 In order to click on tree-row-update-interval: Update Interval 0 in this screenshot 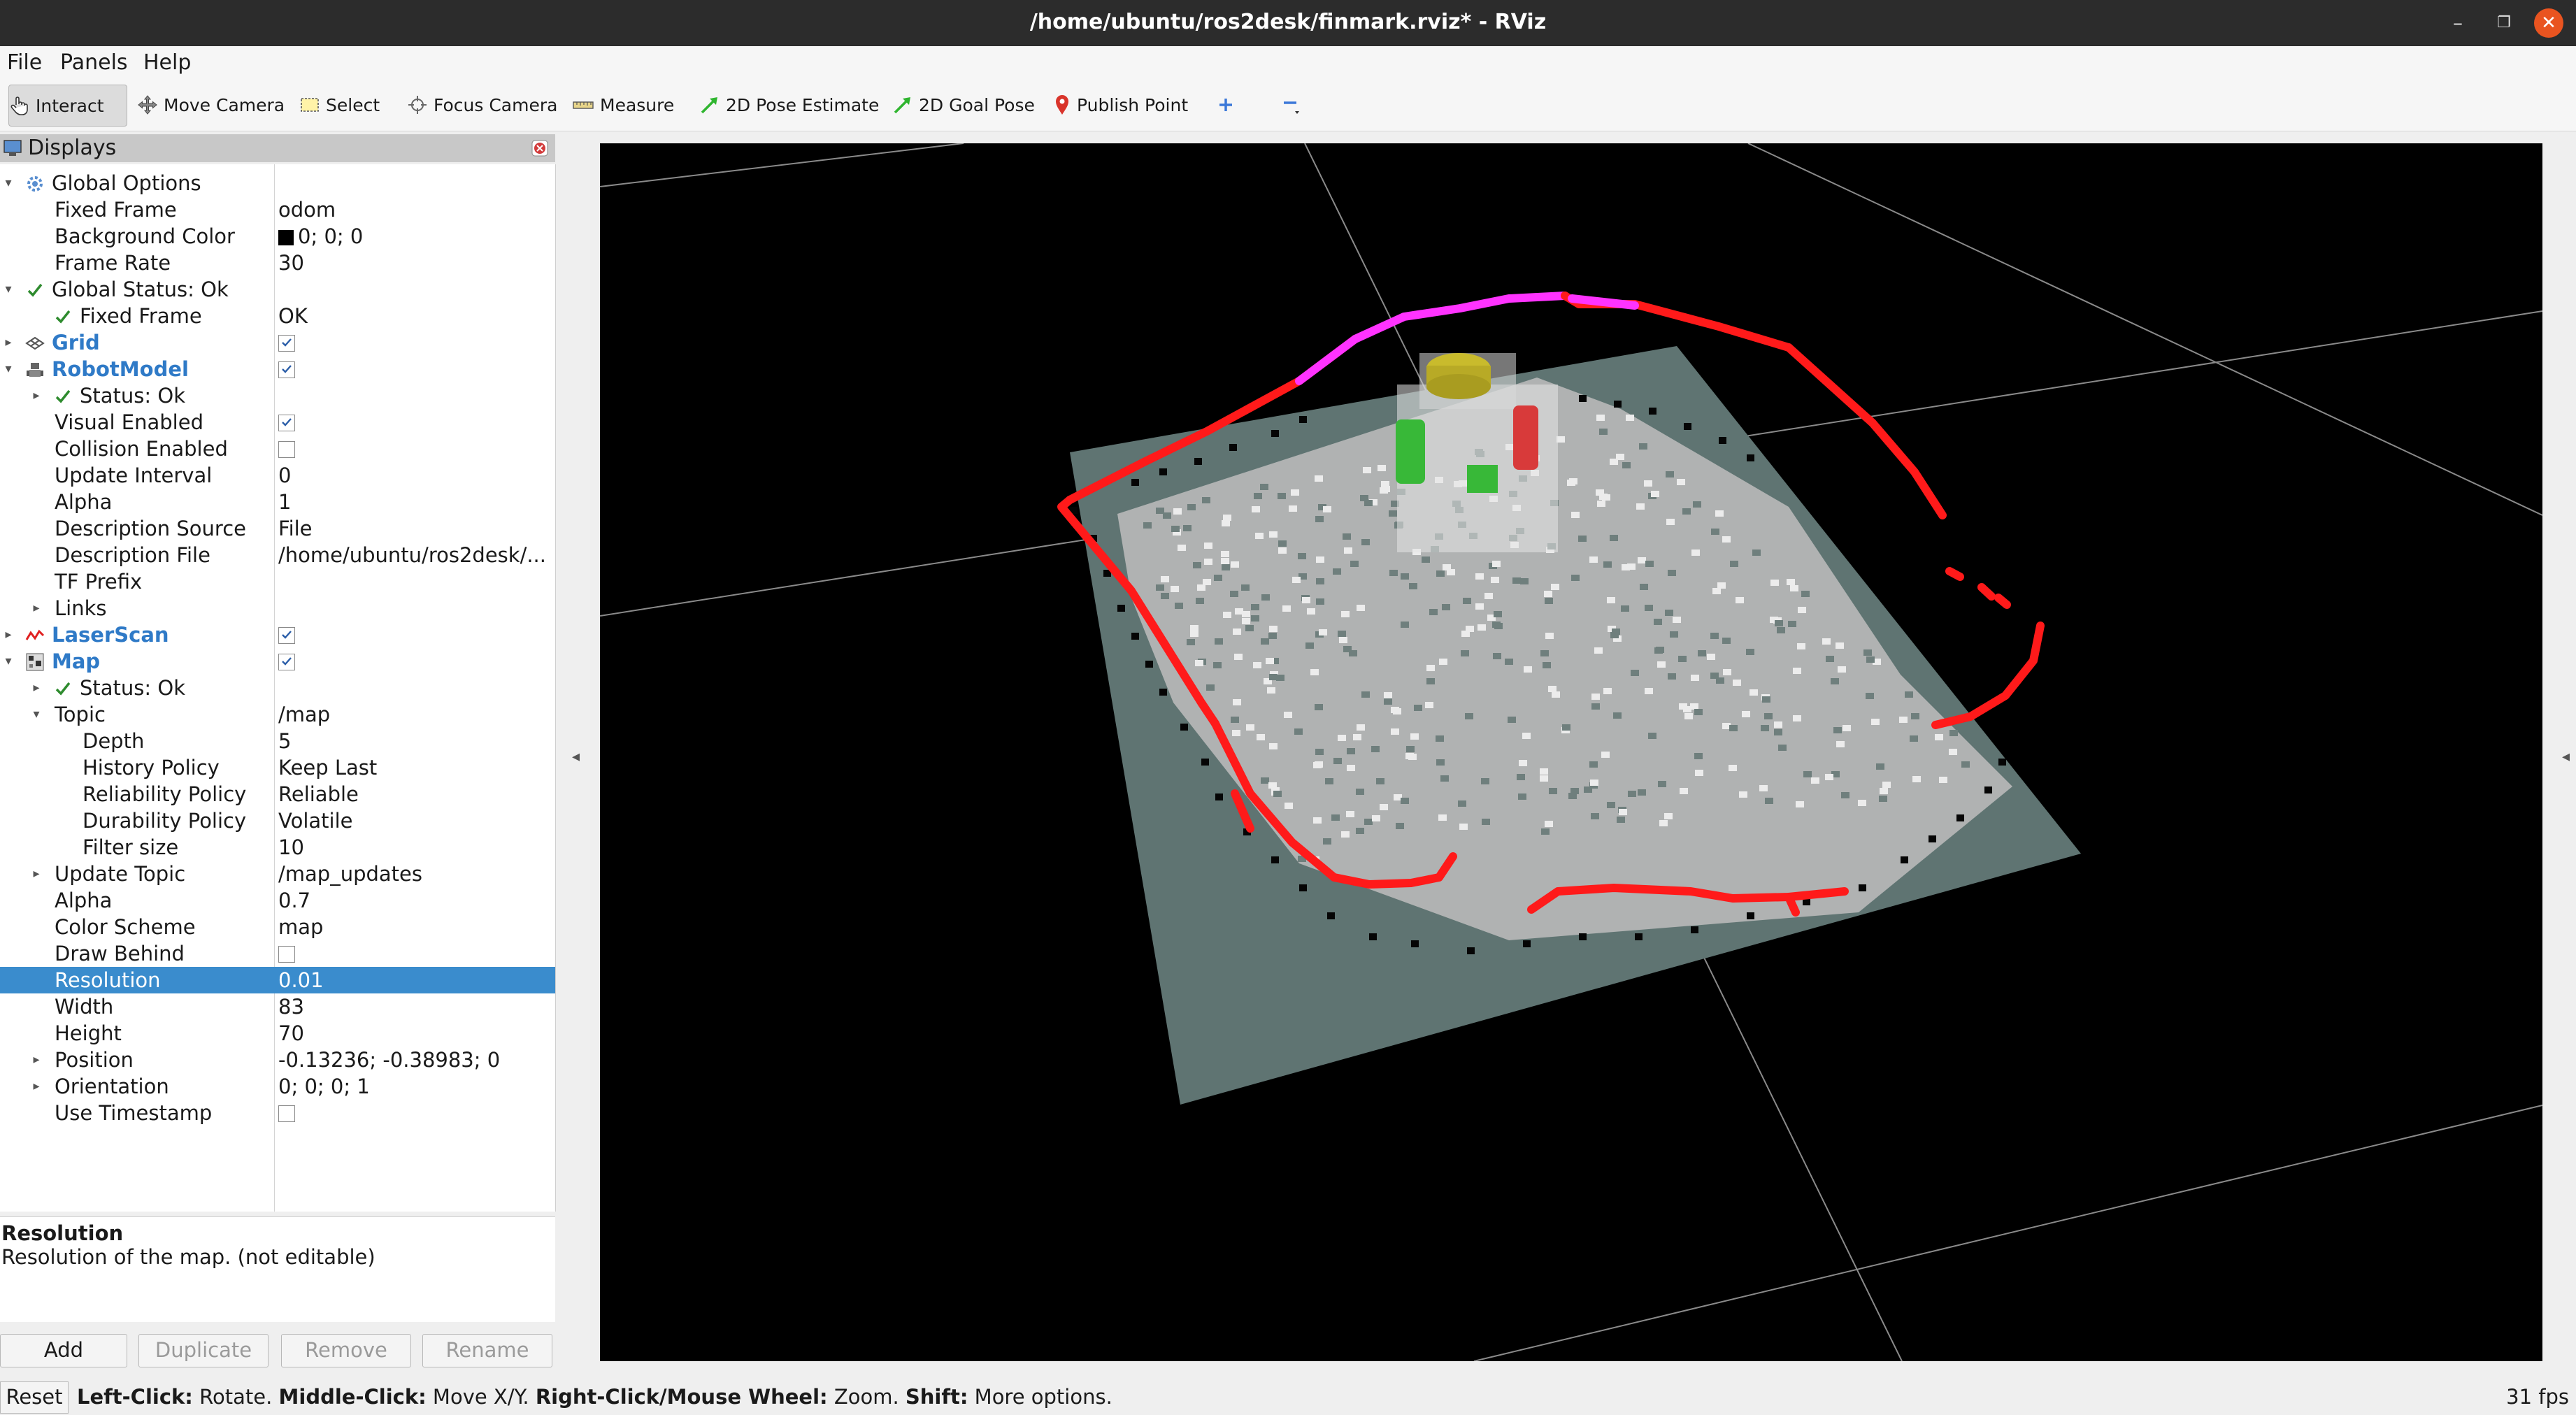, I will do `click(277, 475)`.